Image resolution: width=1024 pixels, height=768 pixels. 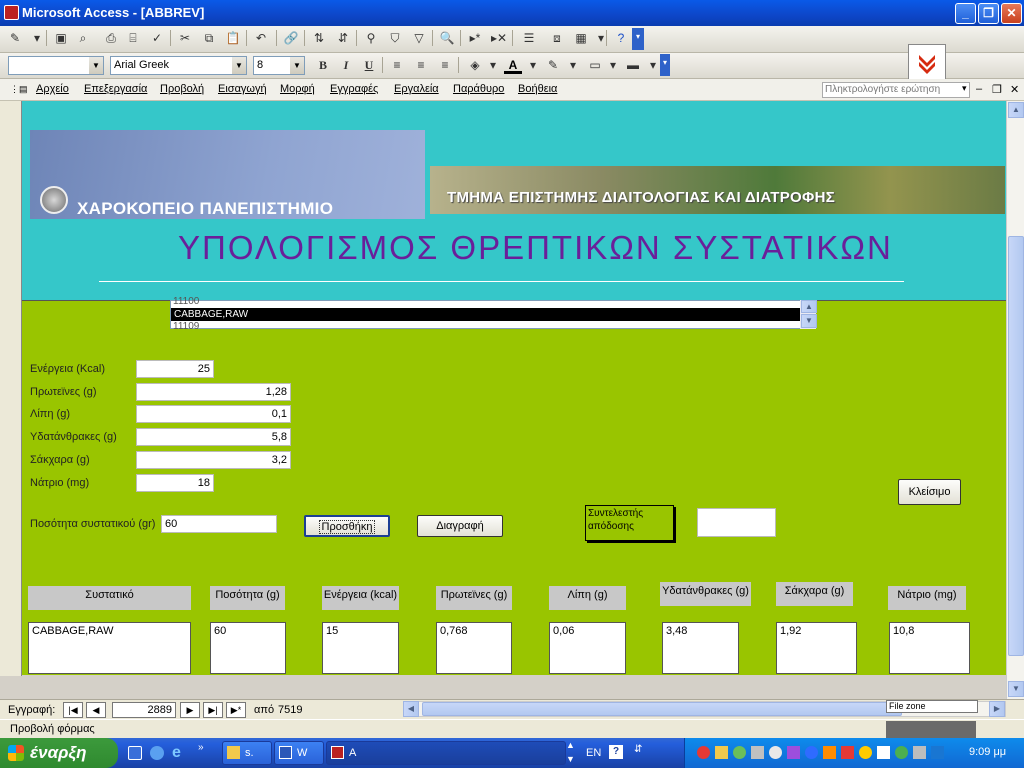 What do you see at coordinates (964, 88) in the screenshot?
I see `help-dropdown-icon: ▾` at bounding box center [964, 88].